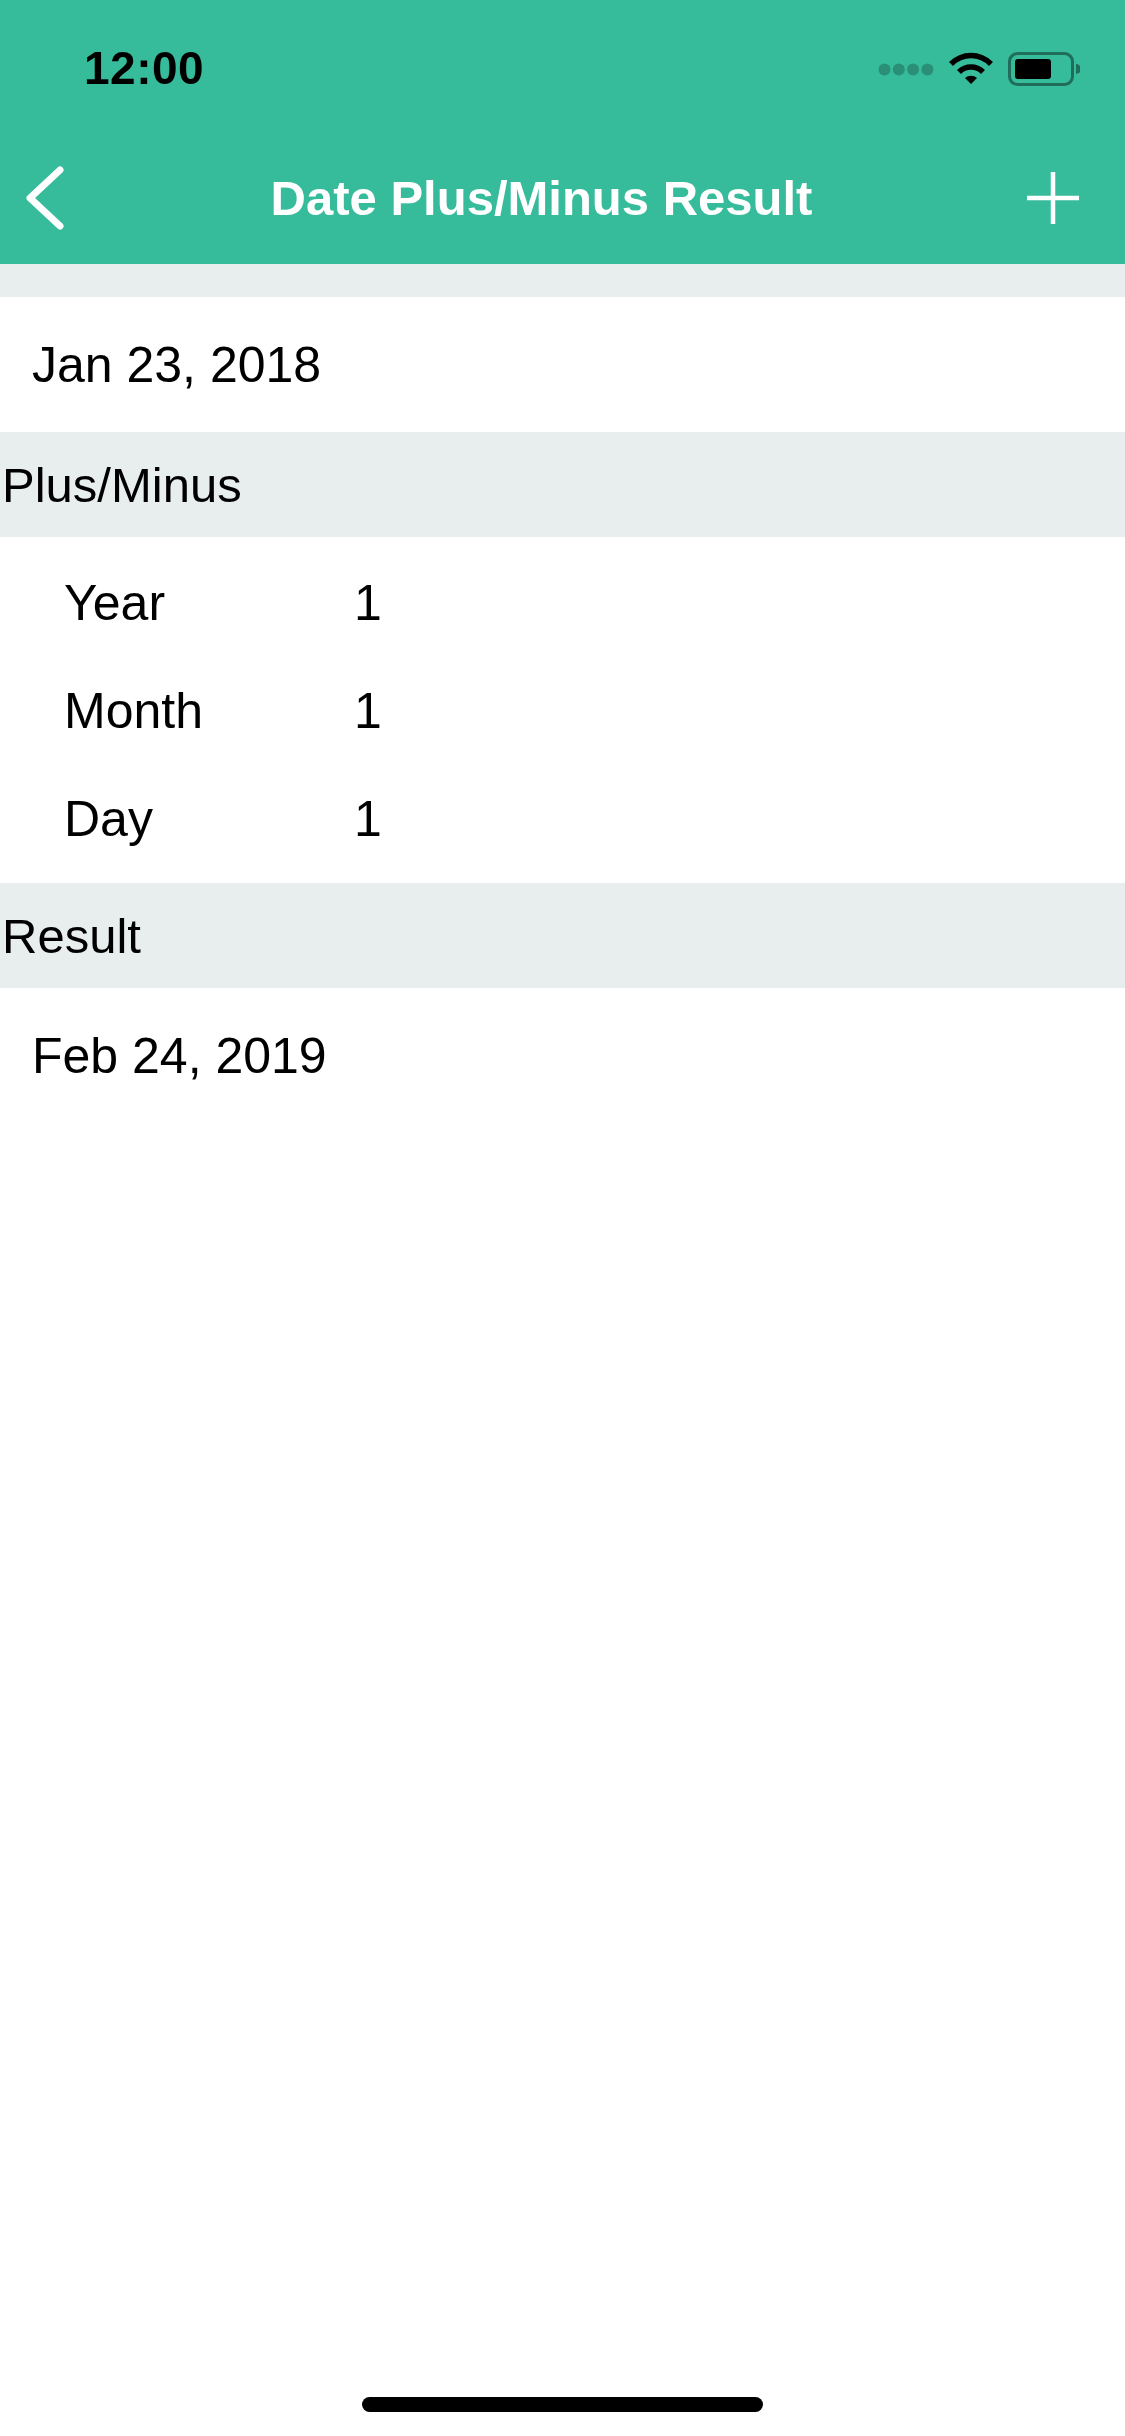  Describe the element at coordinates (1044, 69) in the screenshot. I see `battery-icon` at that location.